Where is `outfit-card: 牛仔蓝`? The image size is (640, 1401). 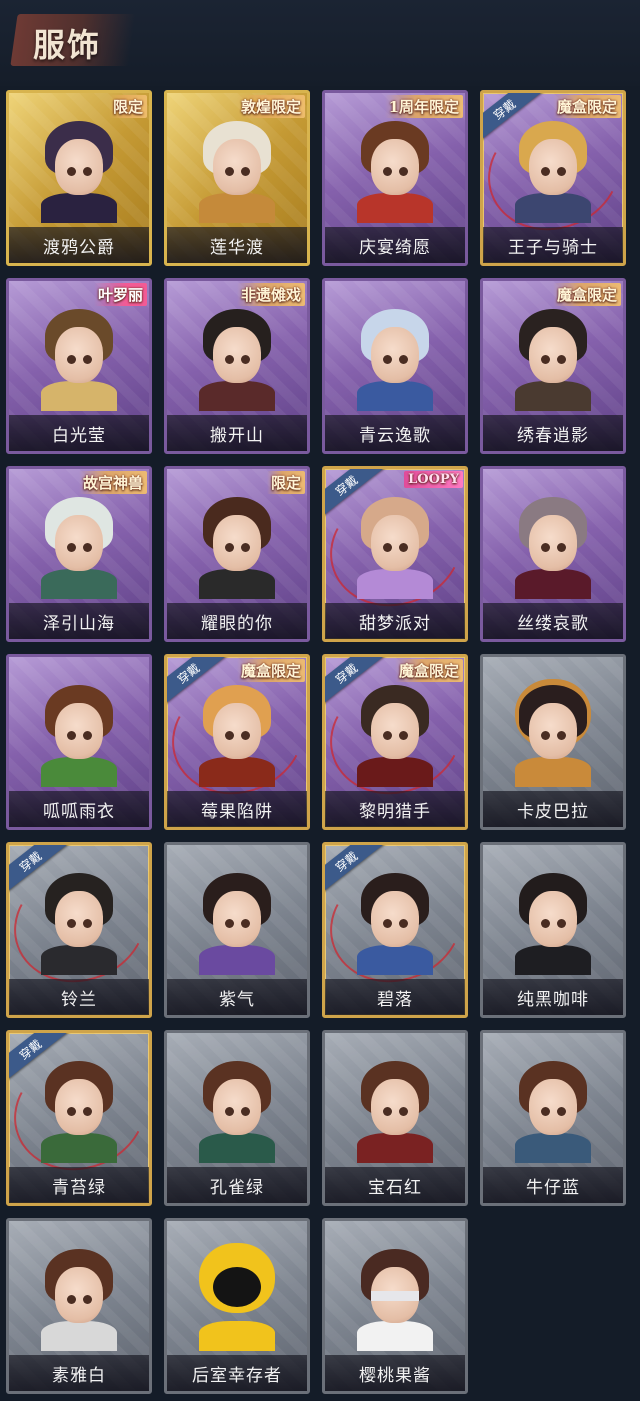
outfit-card: 牛仔蓝 is located at coordinates (553, 1118).